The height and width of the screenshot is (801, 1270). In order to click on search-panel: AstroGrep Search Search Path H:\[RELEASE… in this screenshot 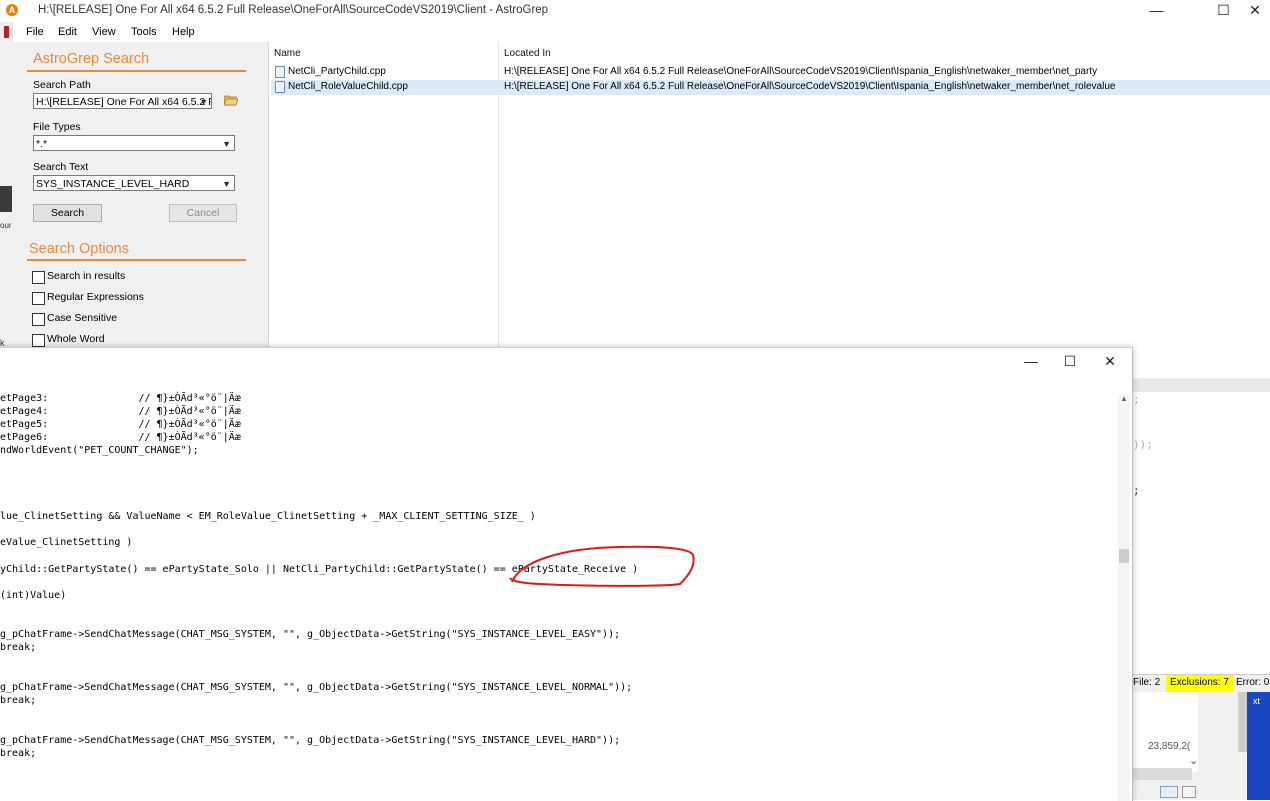, I will do `click(140, 197)`.